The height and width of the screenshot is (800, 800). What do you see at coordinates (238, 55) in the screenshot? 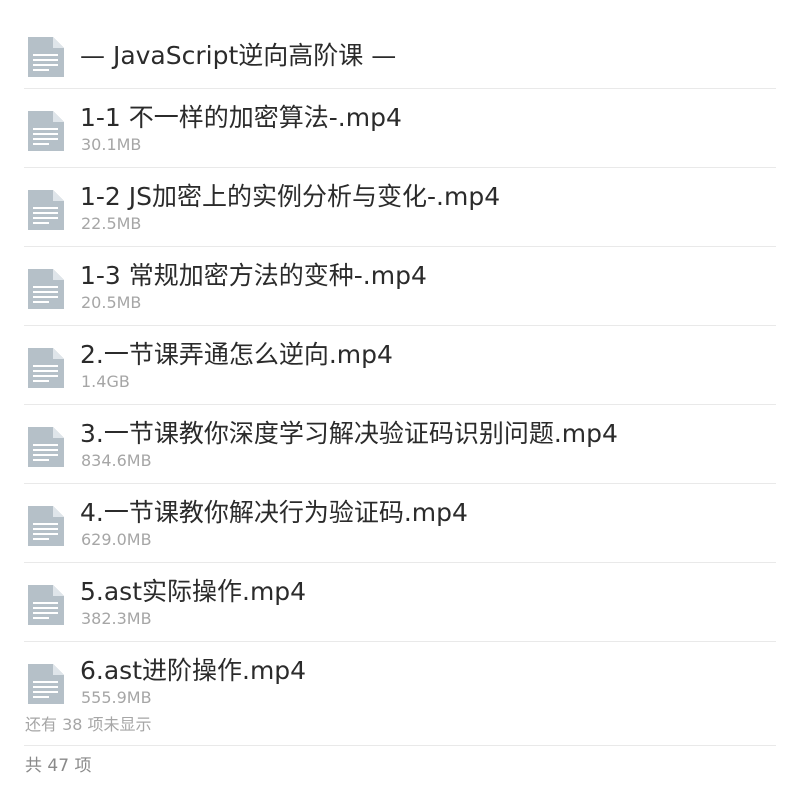
I see `folder-title: — JavaScript逆向高阶课 —` at bounding box center [238, 55].